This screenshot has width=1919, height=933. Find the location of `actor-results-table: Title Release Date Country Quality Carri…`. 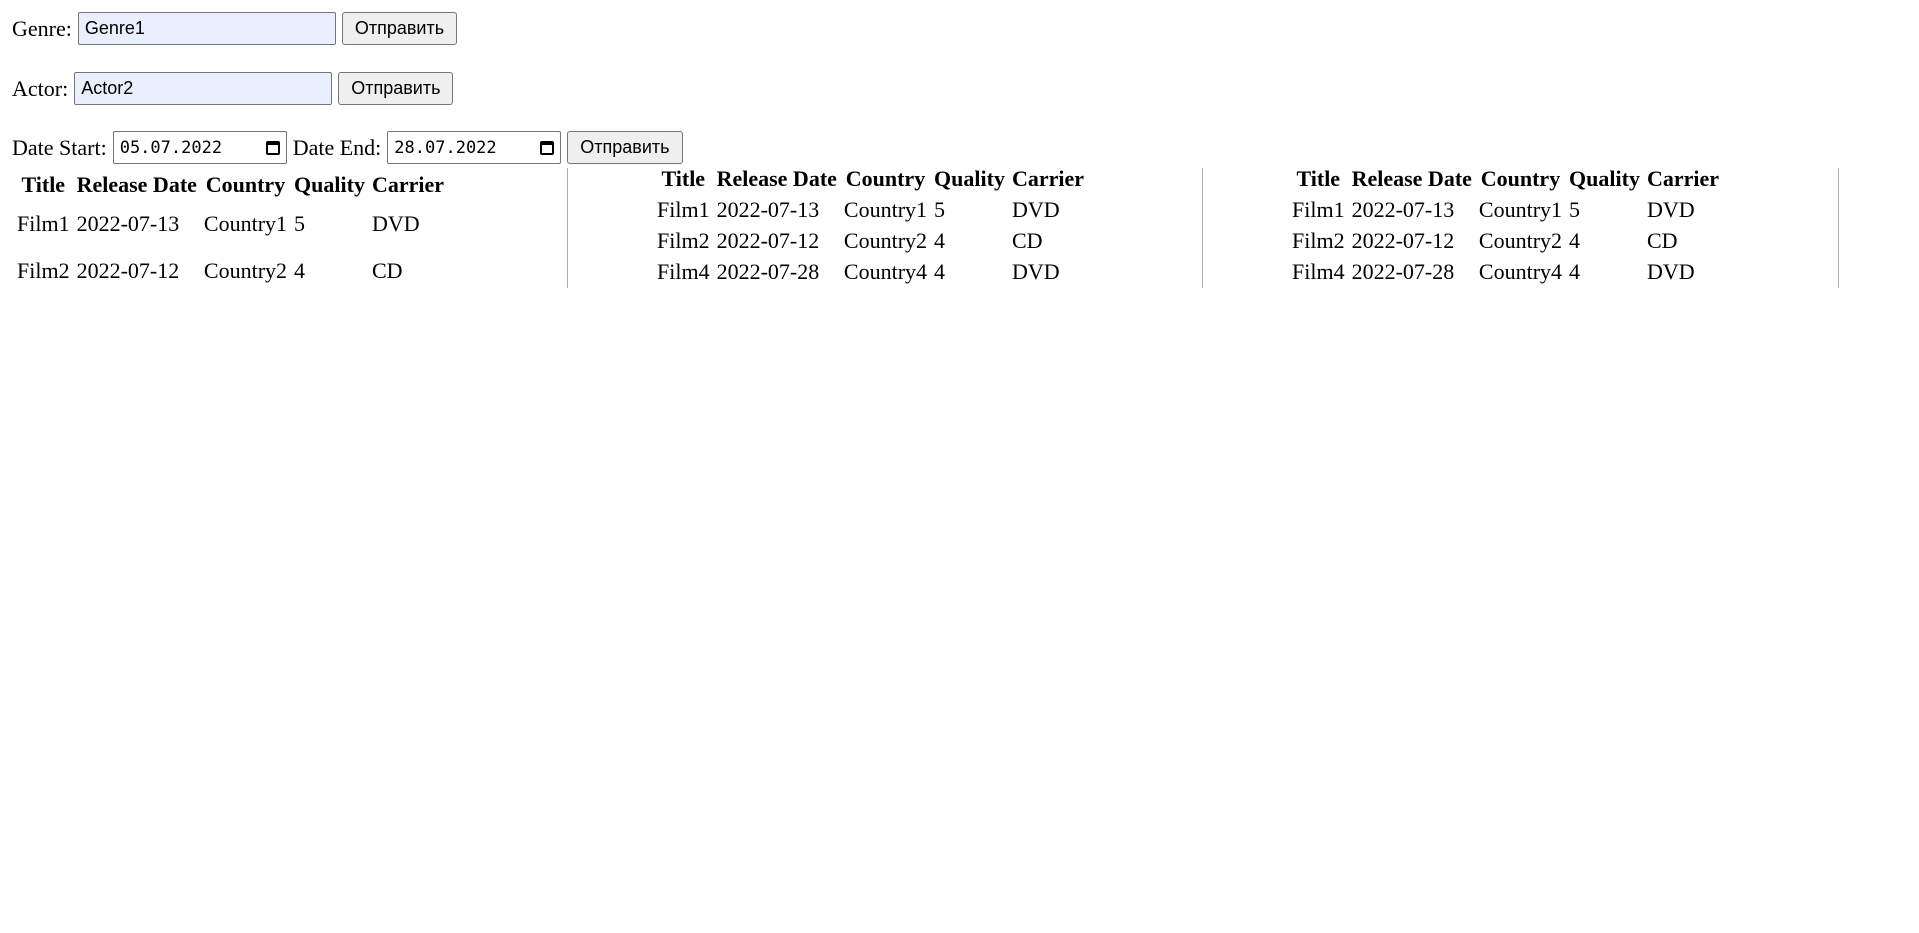

actor-results-table: Title Release Date Country Quality Carri… is located at coordinates (870, 225).